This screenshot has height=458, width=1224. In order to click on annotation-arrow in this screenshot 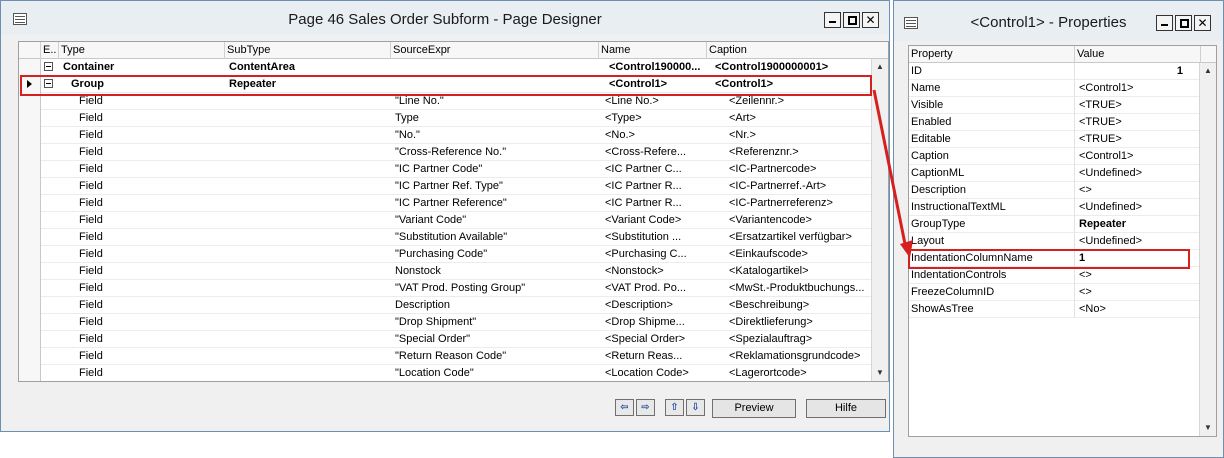, I will do `click(892, 173)`.